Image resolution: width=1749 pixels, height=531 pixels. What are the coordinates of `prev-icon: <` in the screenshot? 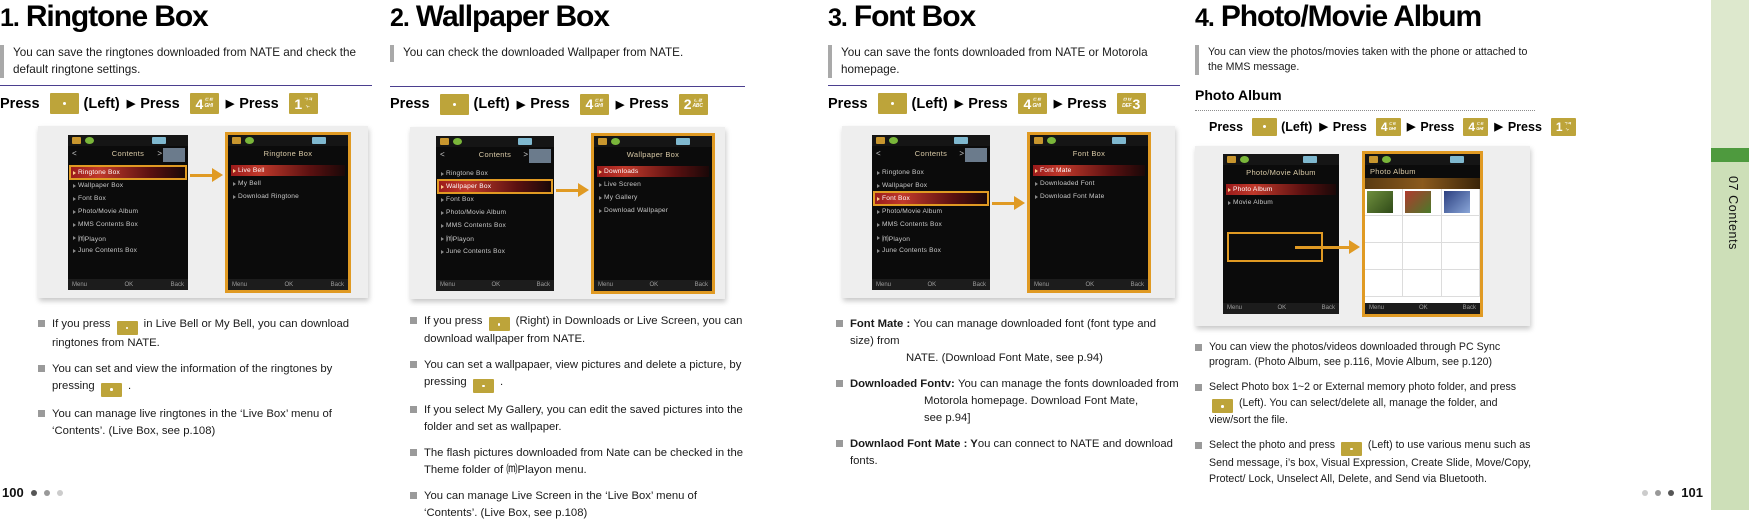 It's located at (878, 154).